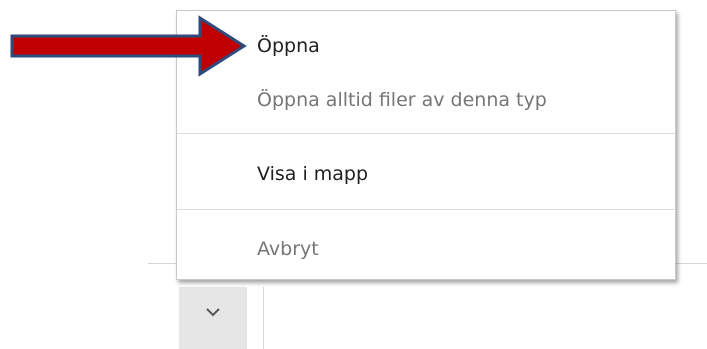 The height and width of the screenshot is (349, 707). I want to click on menu-item-cancel: Avbryt, so click(288, 249).